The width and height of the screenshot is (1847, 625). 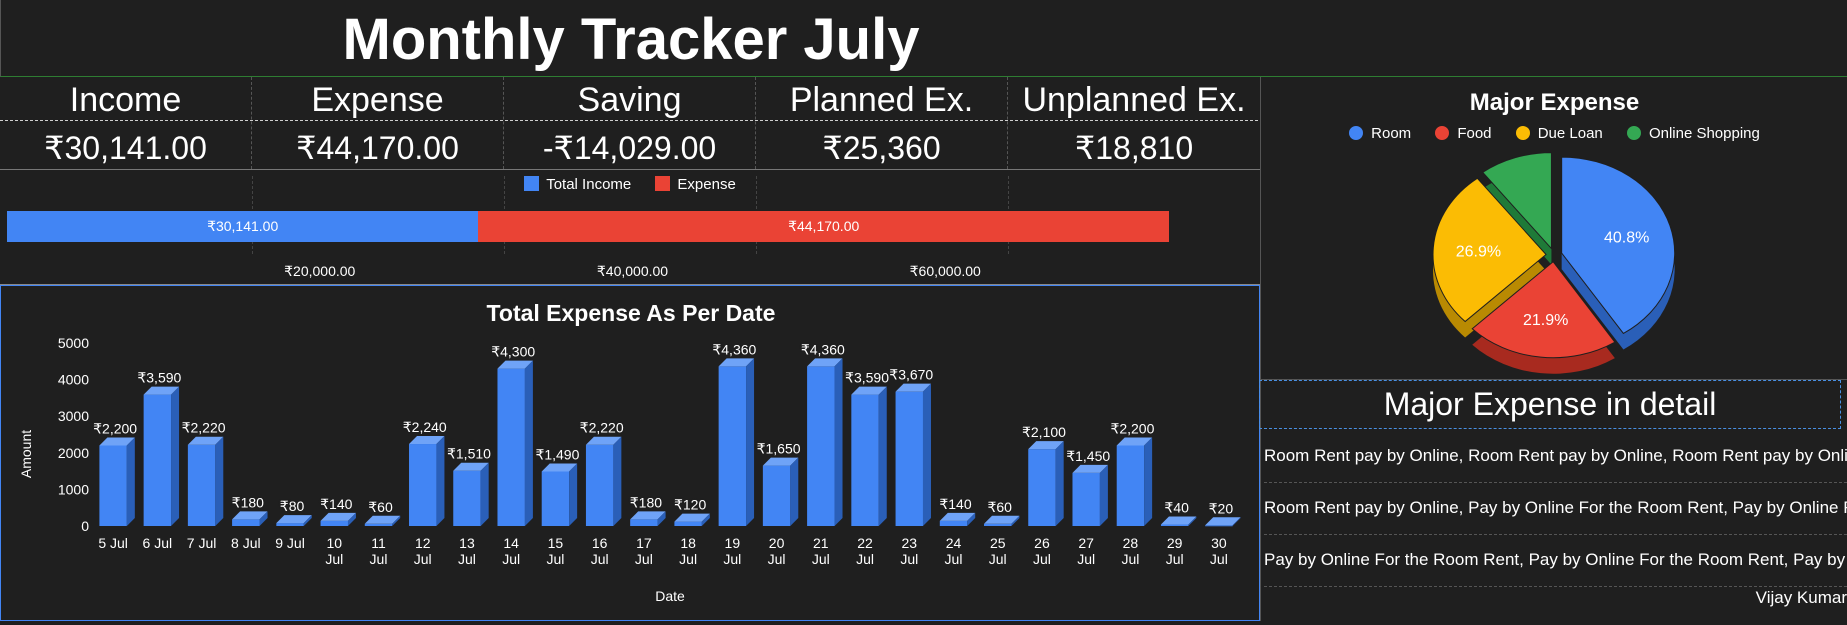 What do you see at coordinates (246, 543) in the screenshot?
I see `x-tick-label: 8 Jul` at bounding box center [246, 543].